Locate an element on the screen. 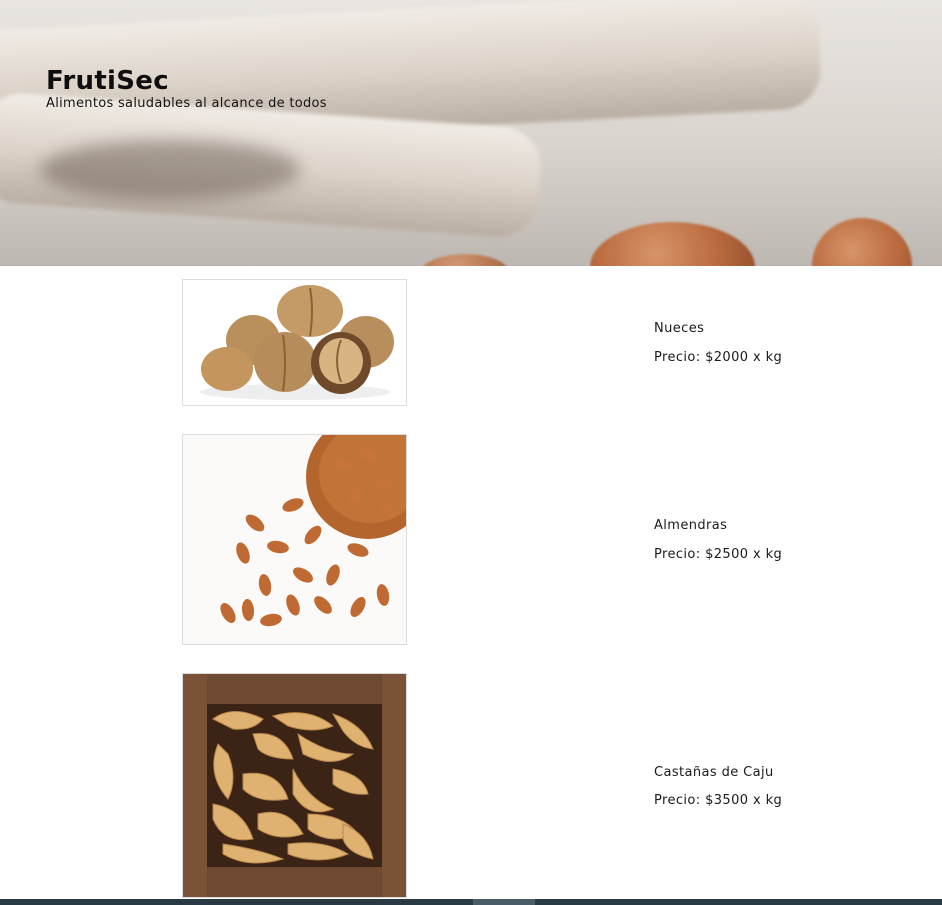 Image resolution: width=942 pixels, height=905 pixels. footer-bar is located at coordinates (471, 902).